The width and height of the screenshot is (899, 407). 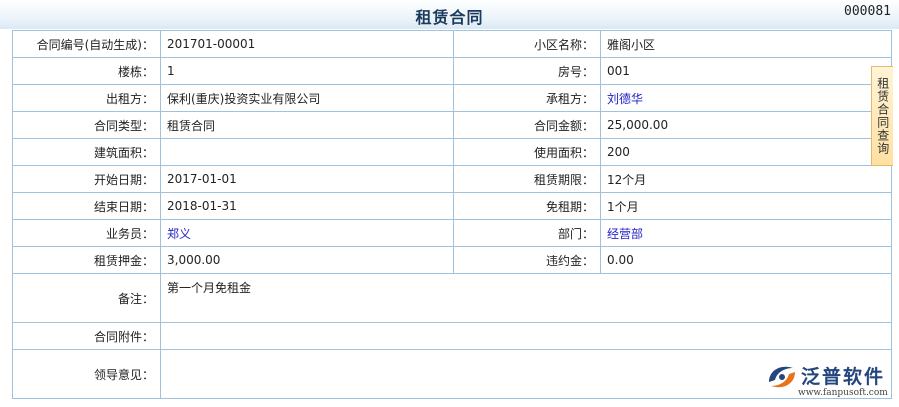 I want to click on remarks-label: 备注：, so click(x=86, y=298).